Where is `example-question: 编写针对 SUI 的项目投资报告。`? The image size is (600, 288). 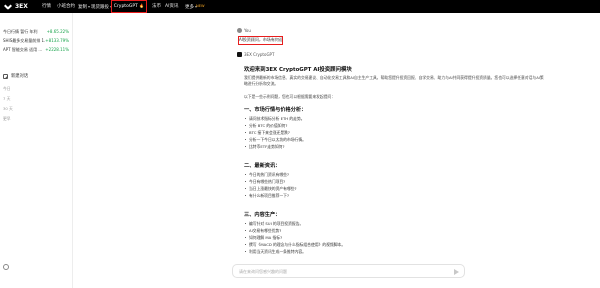 example-question: 编写针对 SUI 的项目投资报告。 is located at coordinates (394, 223).